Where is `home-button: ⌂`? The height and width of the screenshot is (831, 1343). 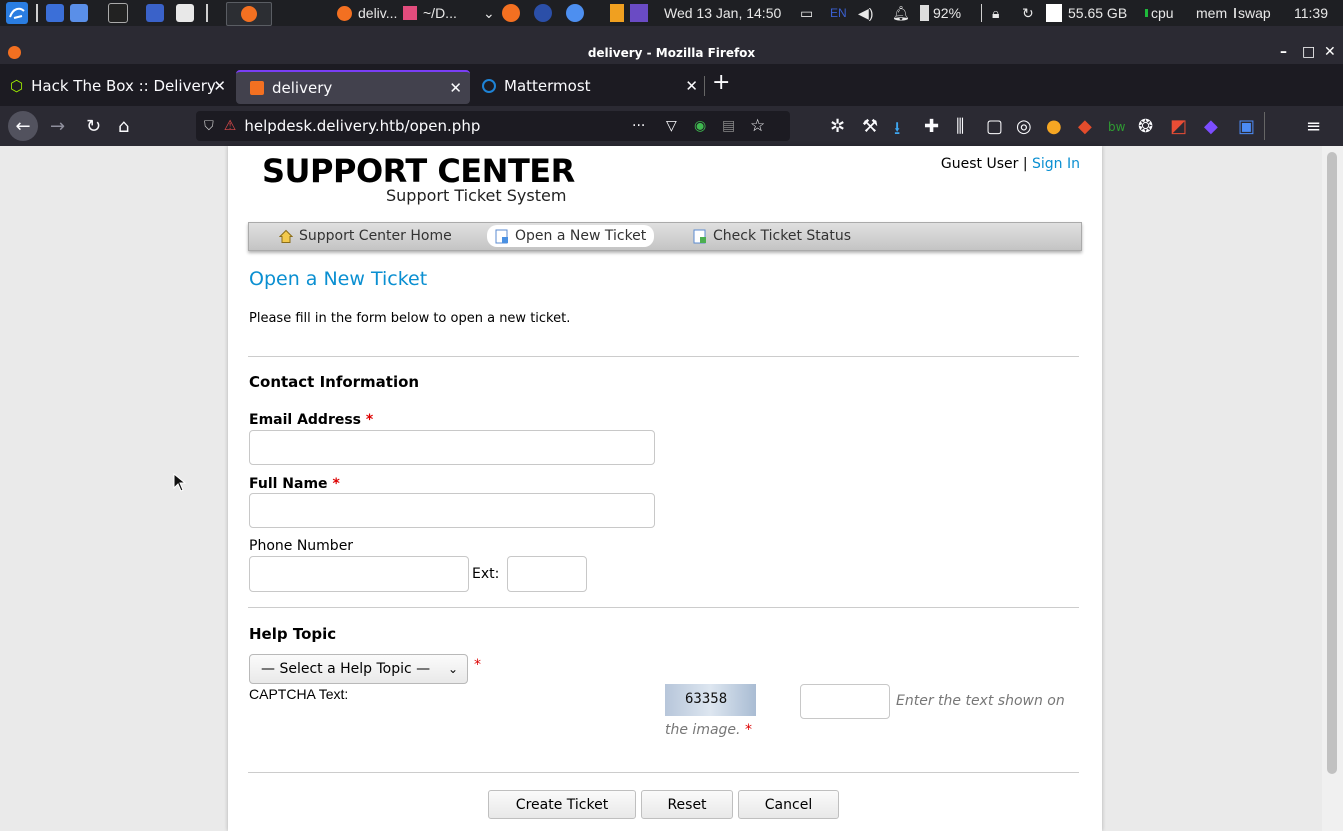 home-button: ⌂ is located at coordinates (123, 126).